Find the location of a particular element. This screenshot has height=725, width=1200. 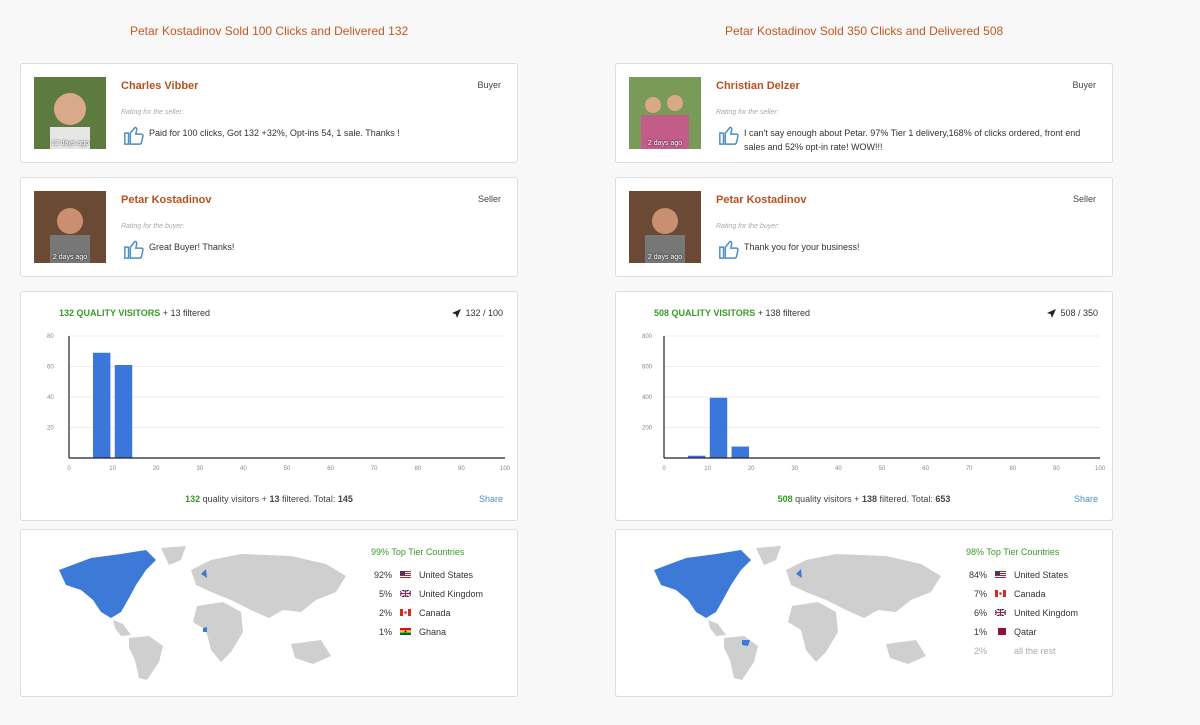

country-row: 84% United States is located at coordinates (1031, 579).